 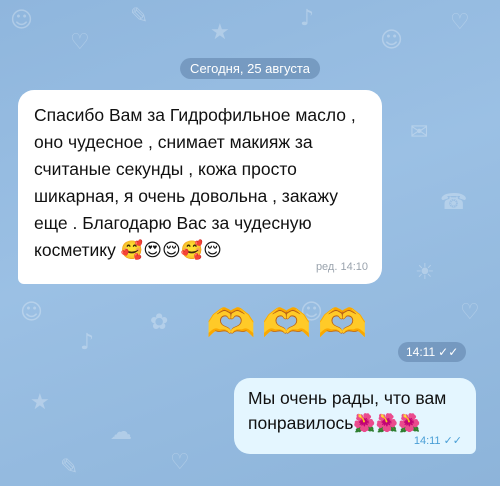 I want to click on outgoing-message-emojis: 🌺🌺🌺, so click(x=387, y=423).